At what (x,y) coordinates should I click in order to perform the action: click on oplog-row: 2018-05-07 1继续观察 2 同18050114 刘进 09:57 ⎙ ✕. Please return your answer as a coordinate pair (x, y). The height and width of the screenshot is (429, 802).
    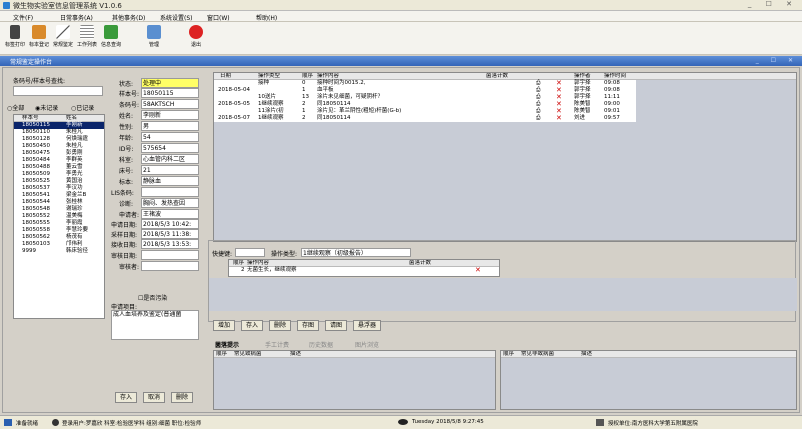
    Looking at the image, I should click on (425, 118).